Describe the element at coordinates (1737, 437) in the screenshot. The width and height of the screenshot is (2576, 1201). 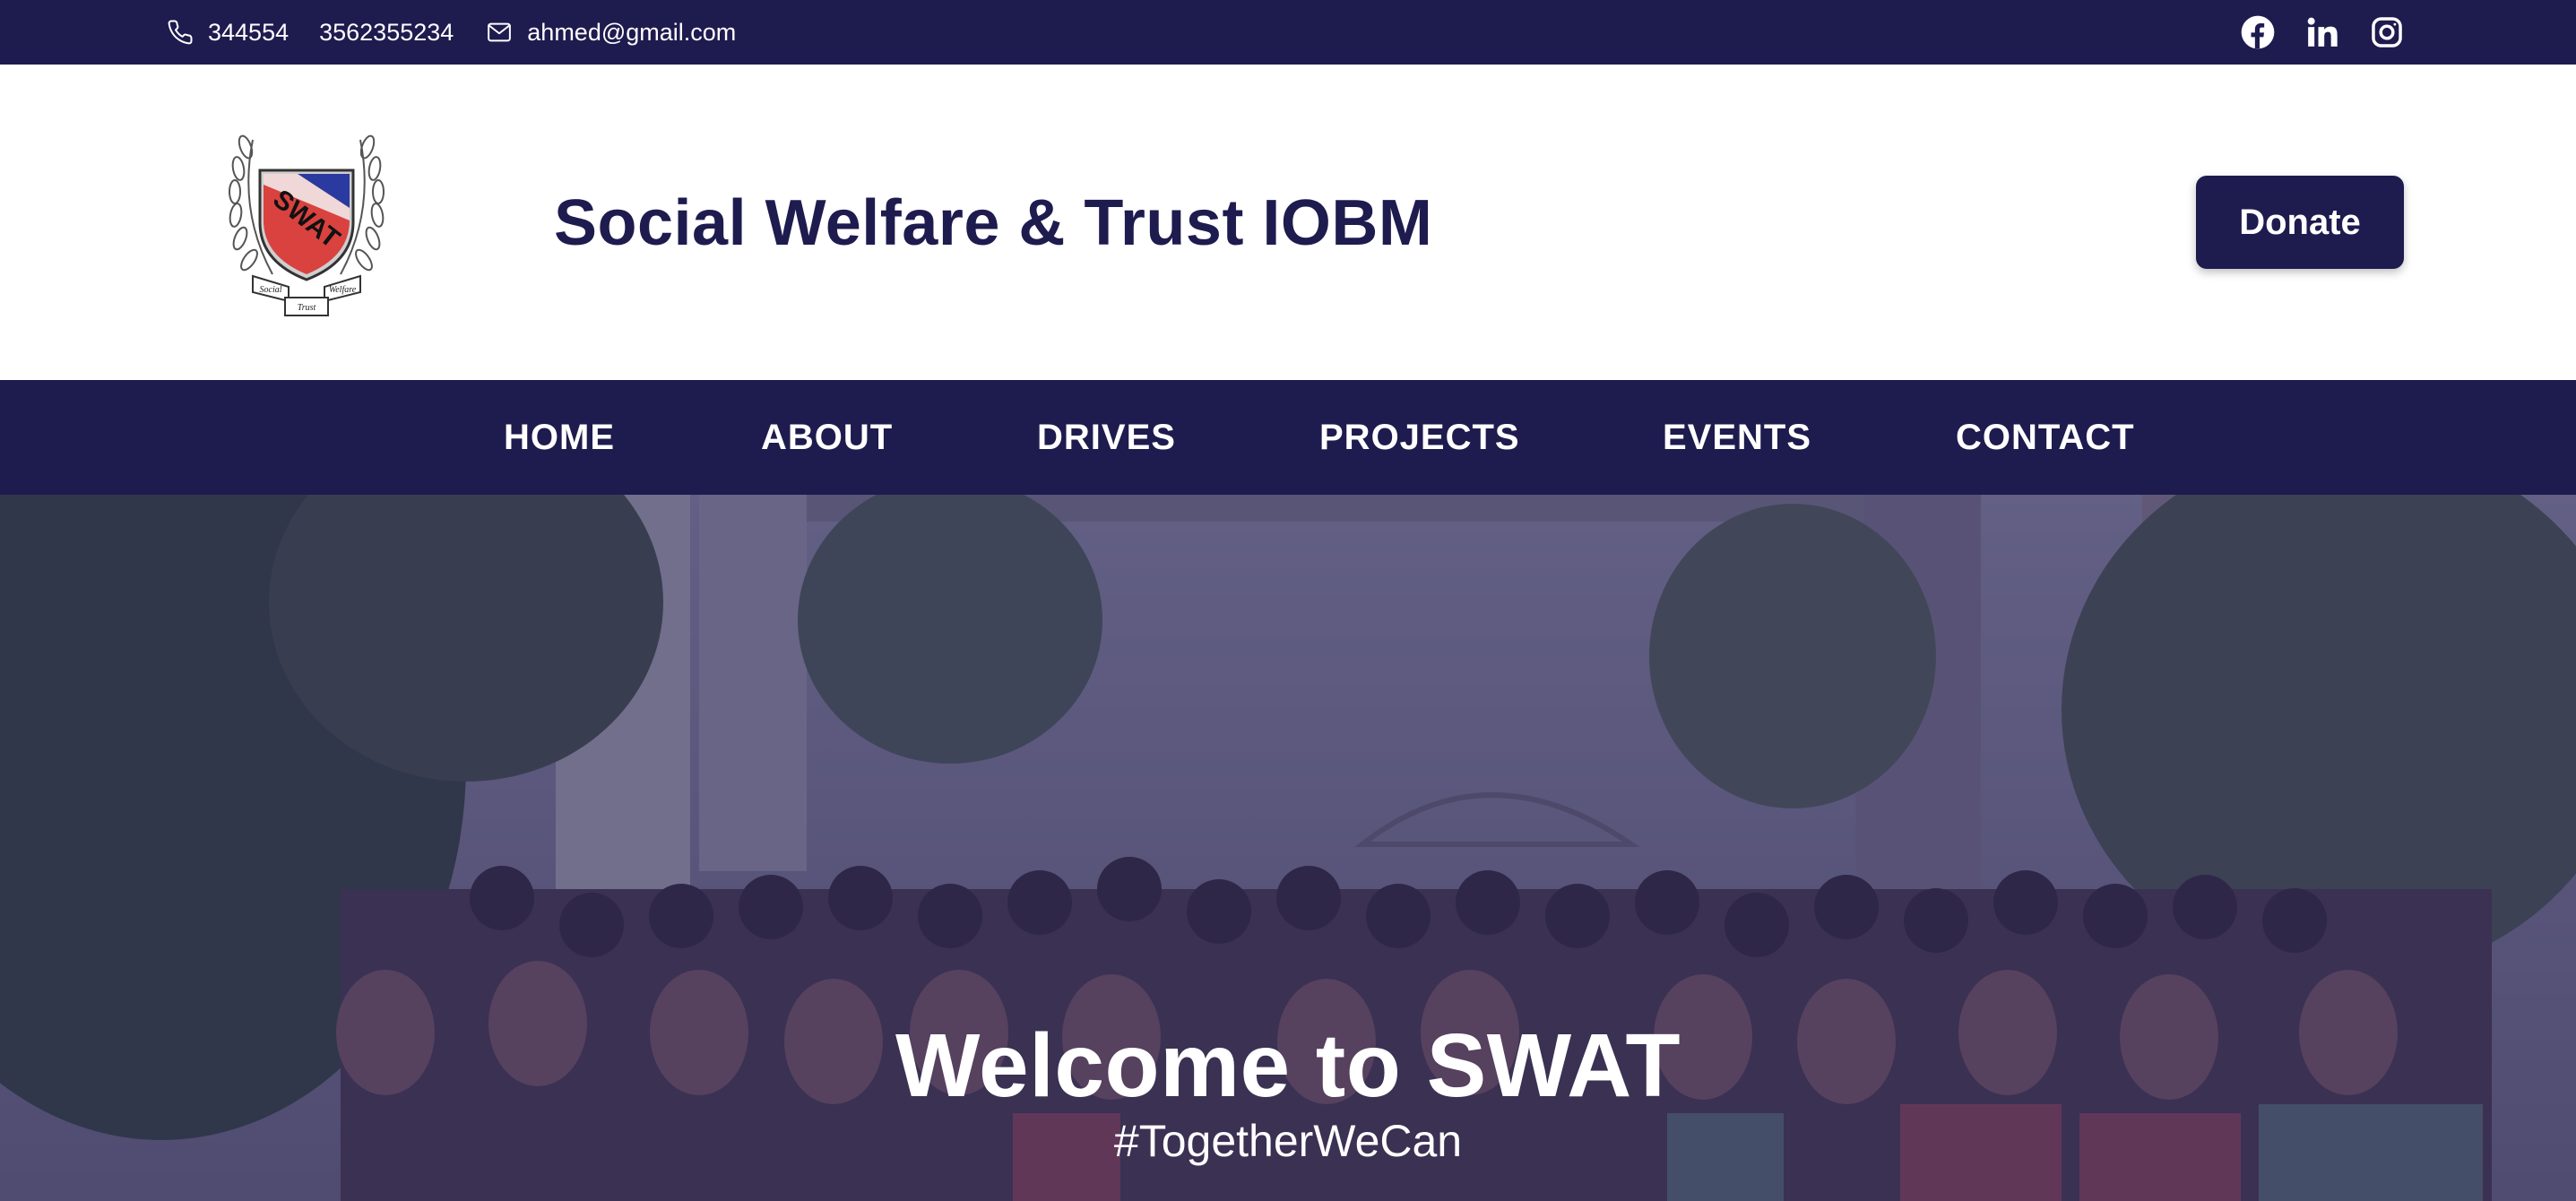
I see `nav-item-events: EVENTS` at that location.